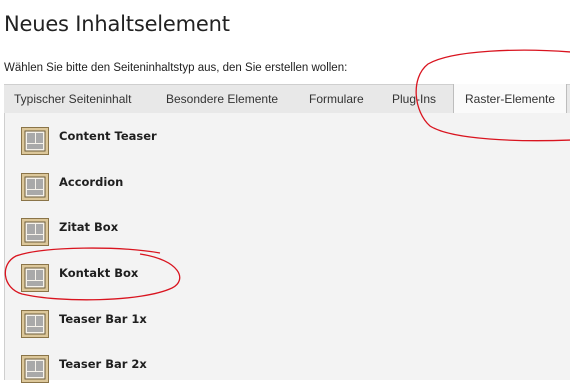  Describe the element at coordinates (336, 99) in the screenshot. I see `tab-formulare: Formulare` at that location.